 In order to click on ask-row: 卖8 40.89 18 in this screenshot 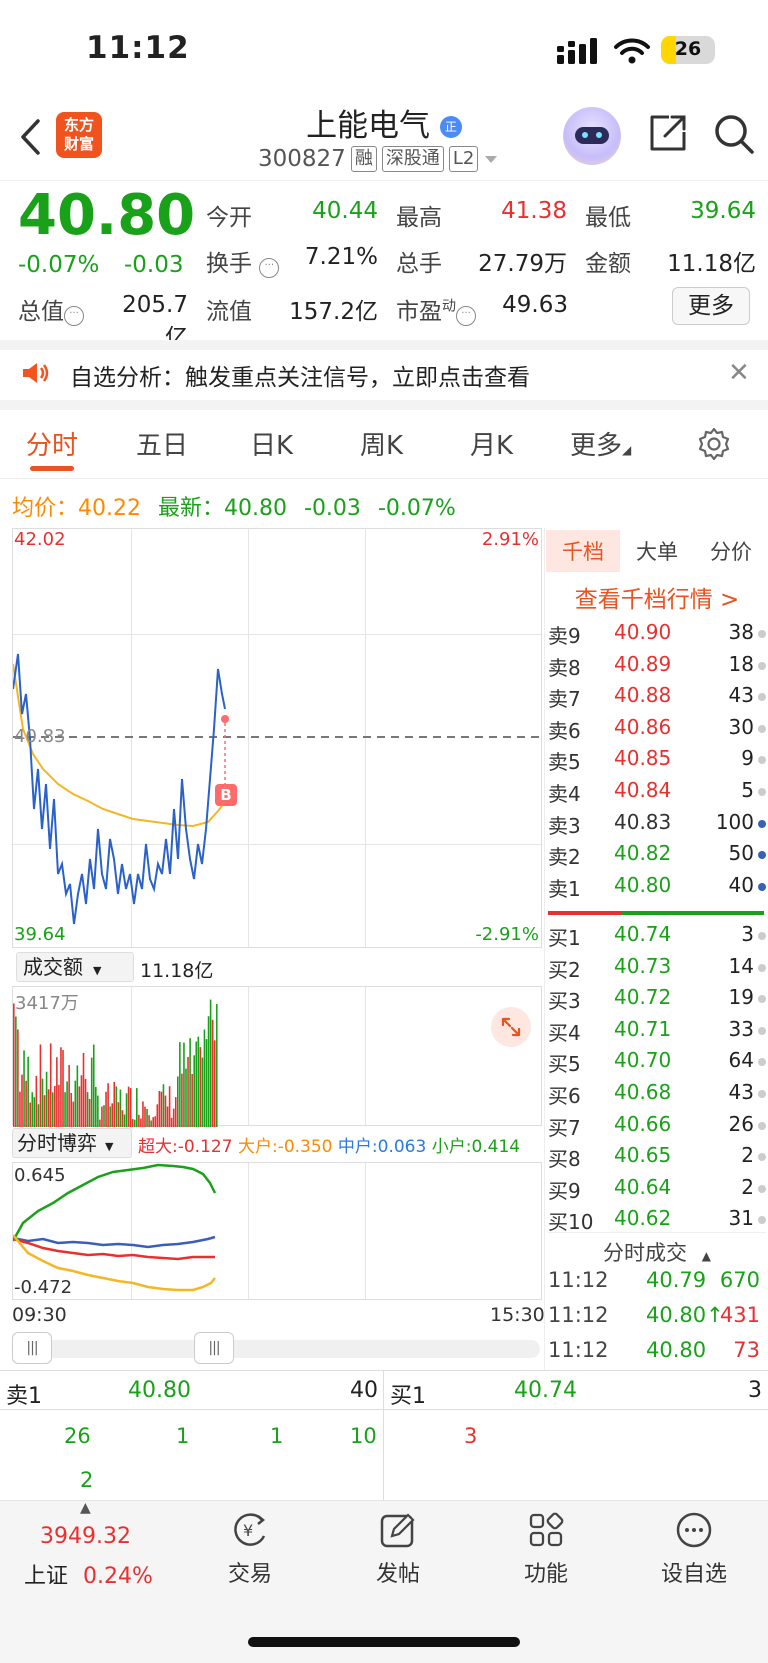, I will do `click(657, 667)`.